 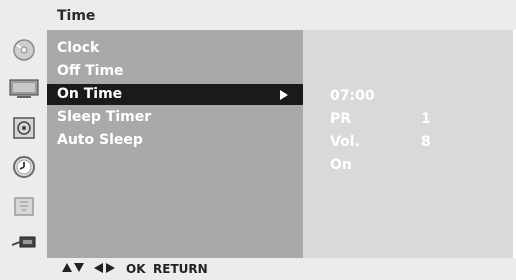 I want to click on vol-label: Vol., so click(x=345, y=142).